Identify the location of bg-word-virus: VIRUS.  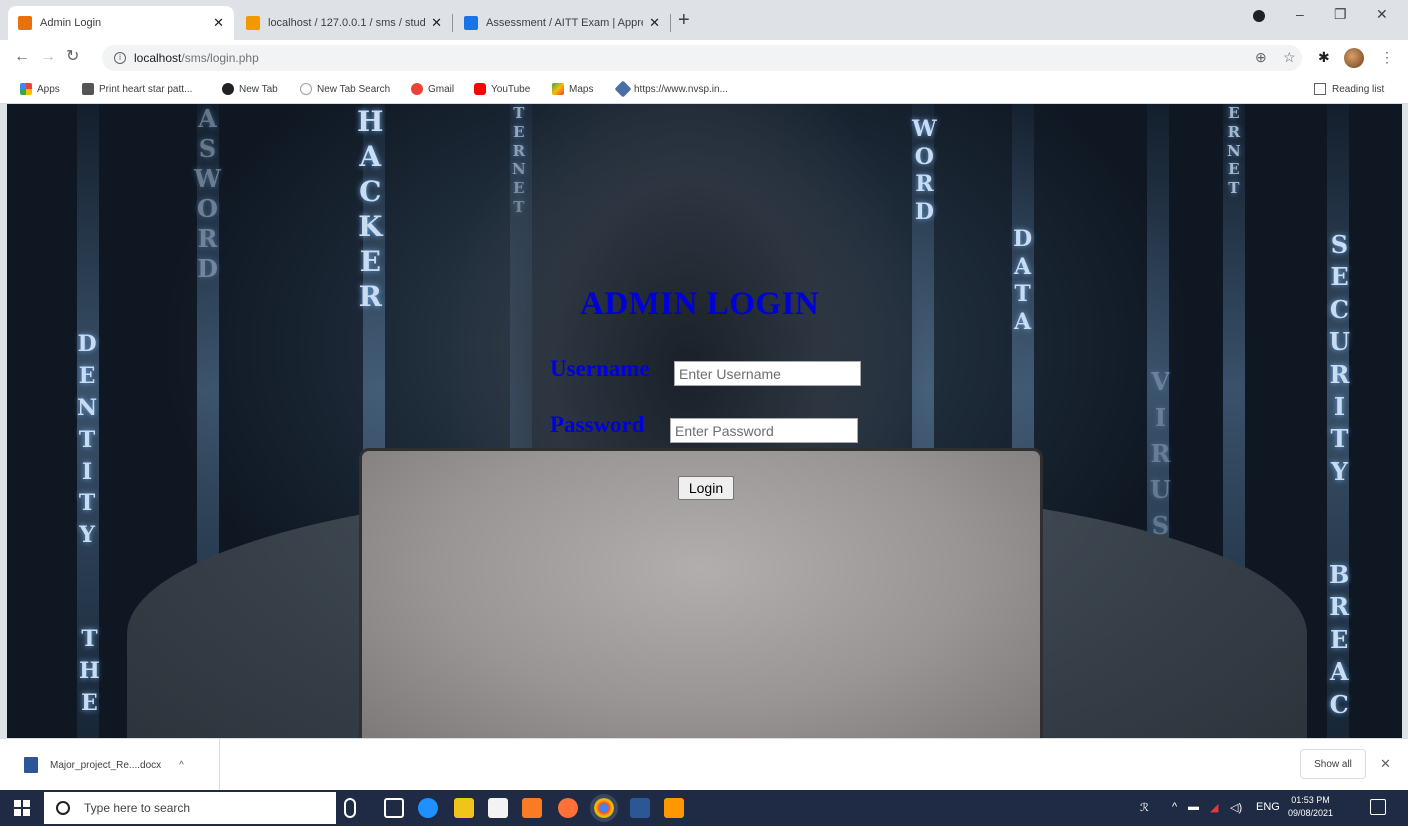
(1160, 453).